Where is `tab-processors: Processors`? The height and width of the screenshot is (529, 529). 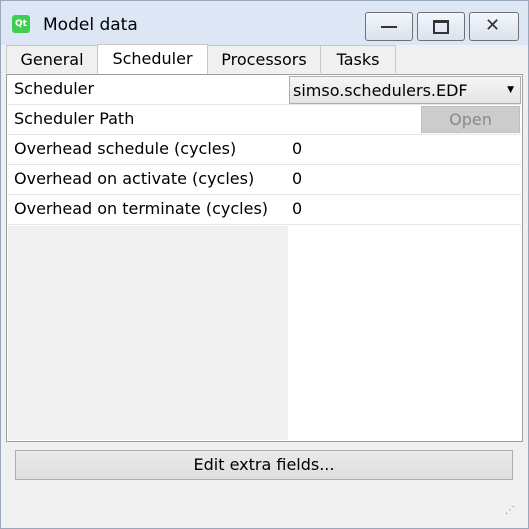 tab-processors: Processors is located at coordinates (264, 59).